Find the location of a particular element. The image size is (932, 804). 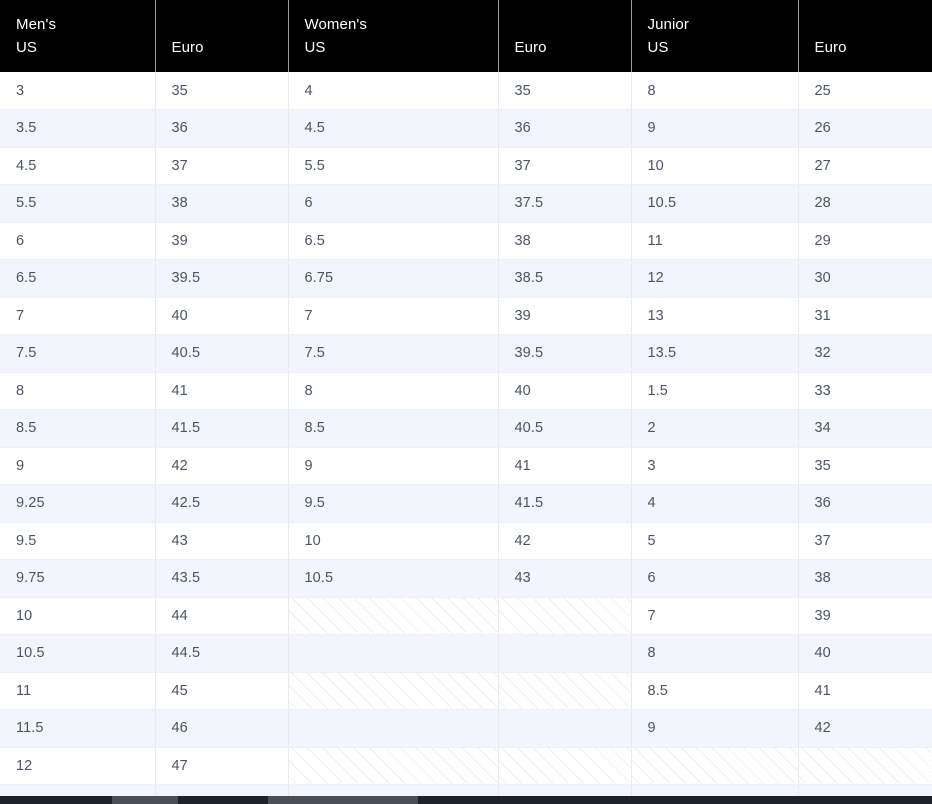

table-cell-junior_us: 4 is located at coordinates (715, 503).